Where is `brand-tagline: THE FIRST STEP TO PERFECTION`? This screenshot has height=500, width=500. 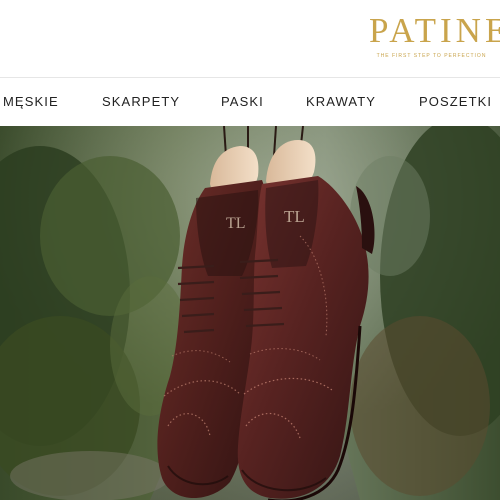 brand-tagline: THE FIRST STEP TO PERFECTION is located at coordinates (431, 56).